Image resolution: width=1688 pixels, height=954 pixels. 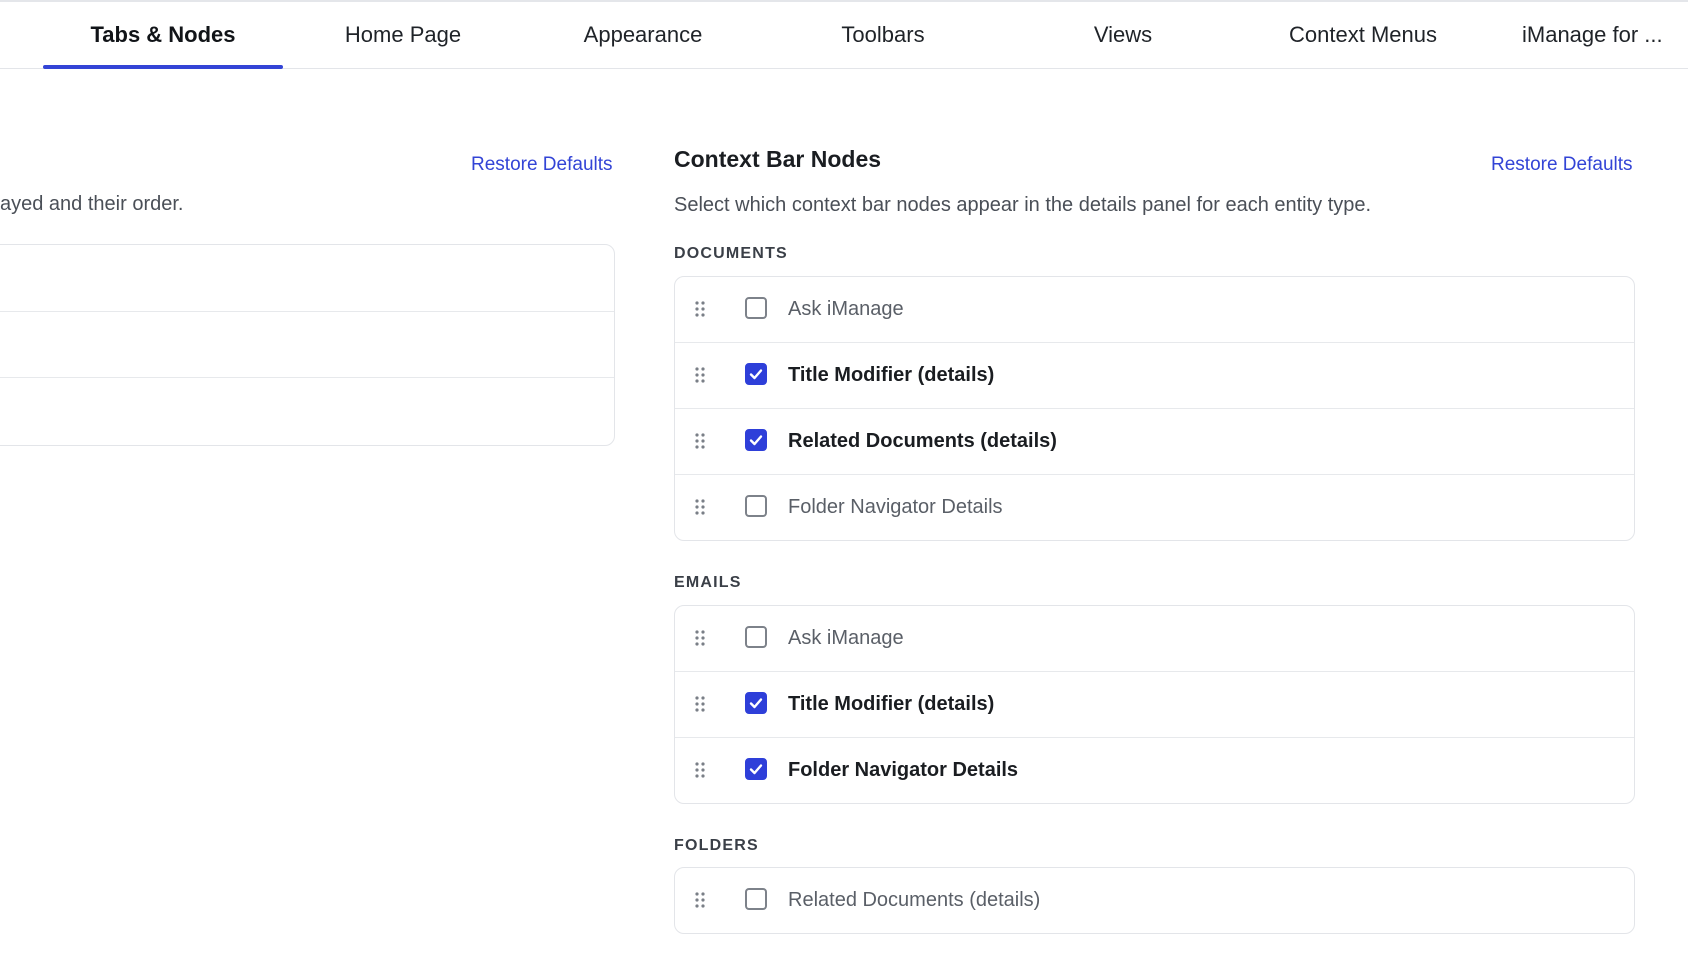 I want to click on tab-toolbars: Toolbars, so click(x=883, y=35).